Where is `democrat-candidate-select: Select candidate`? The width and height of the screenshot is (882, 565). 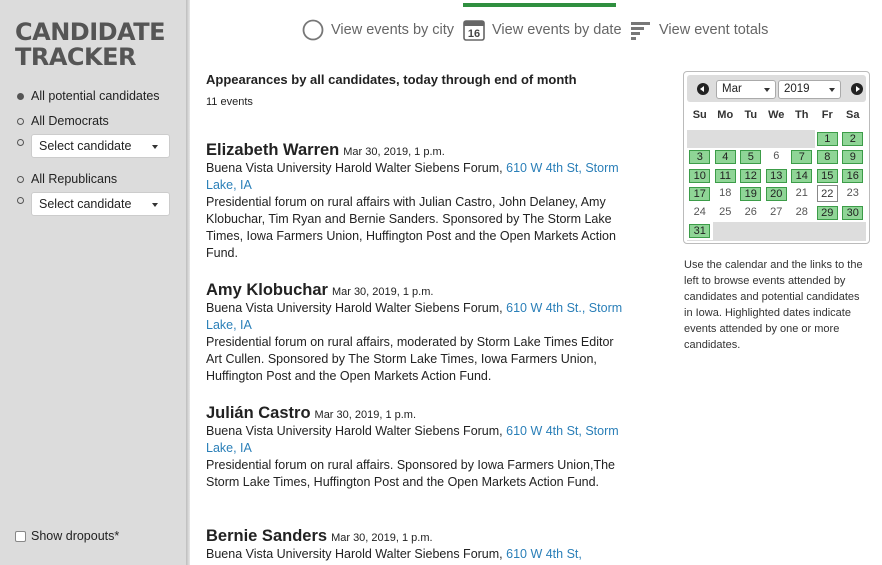
democrat-candidate-select: Select candidate is located at coordinates (100, 146).